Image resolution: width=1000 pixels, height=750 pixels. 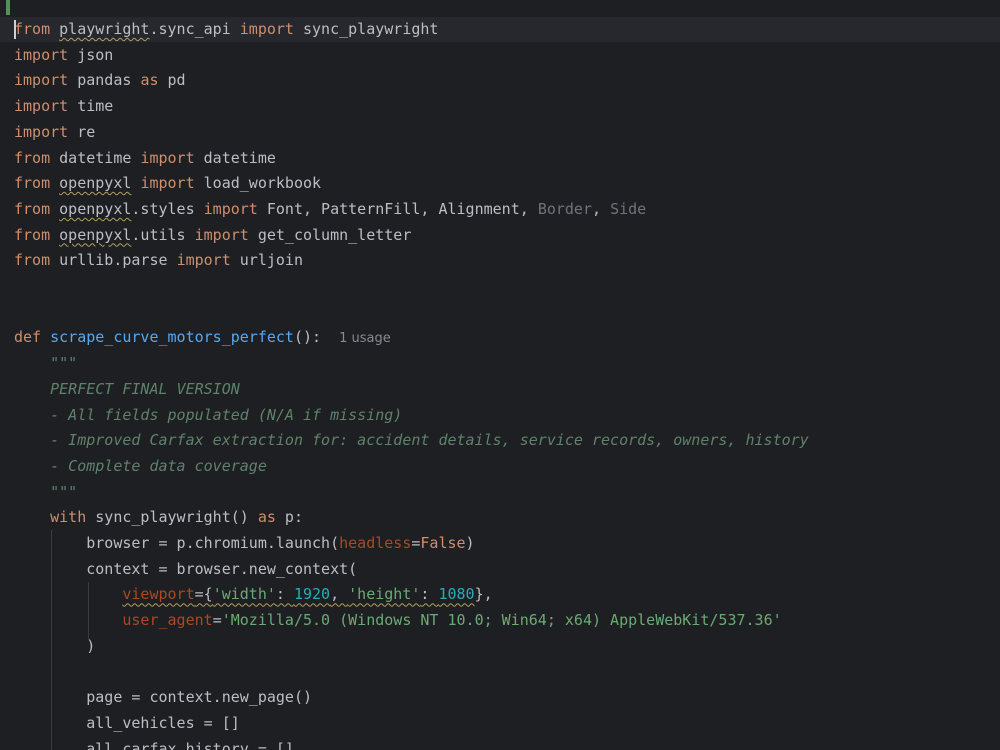 What do you see at coordinates (64, 363) in the screenshot?
I see `code-token: """` at bounding box center [64, 363].